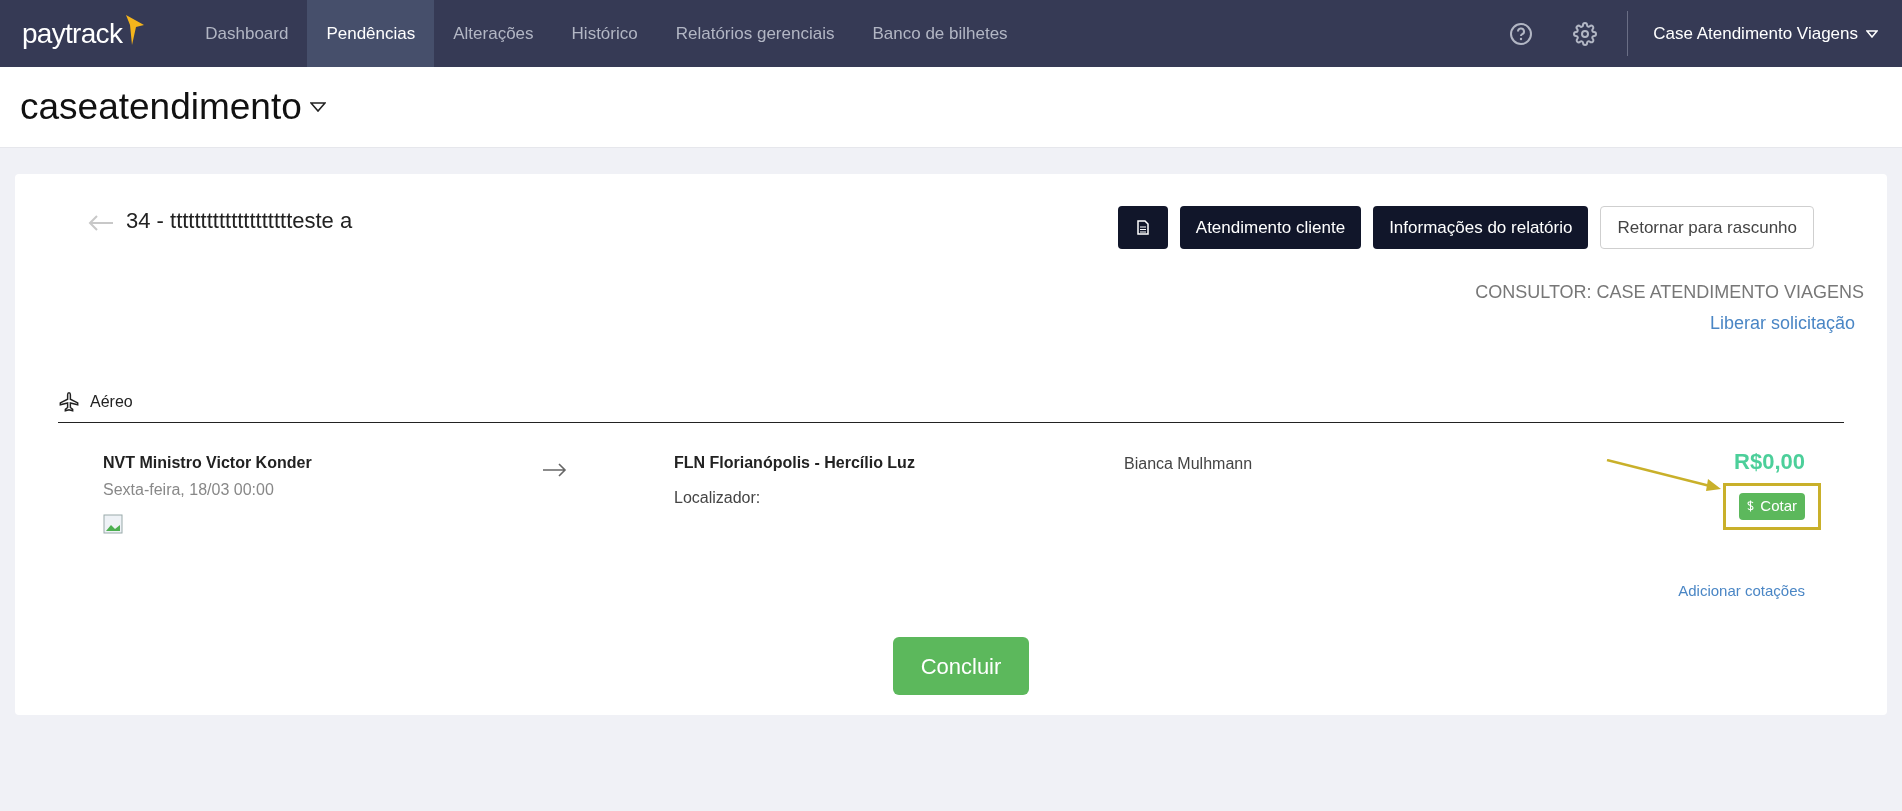 The image size is (1902, 811). I want to click on logo: paytrack, so click(72, 33).